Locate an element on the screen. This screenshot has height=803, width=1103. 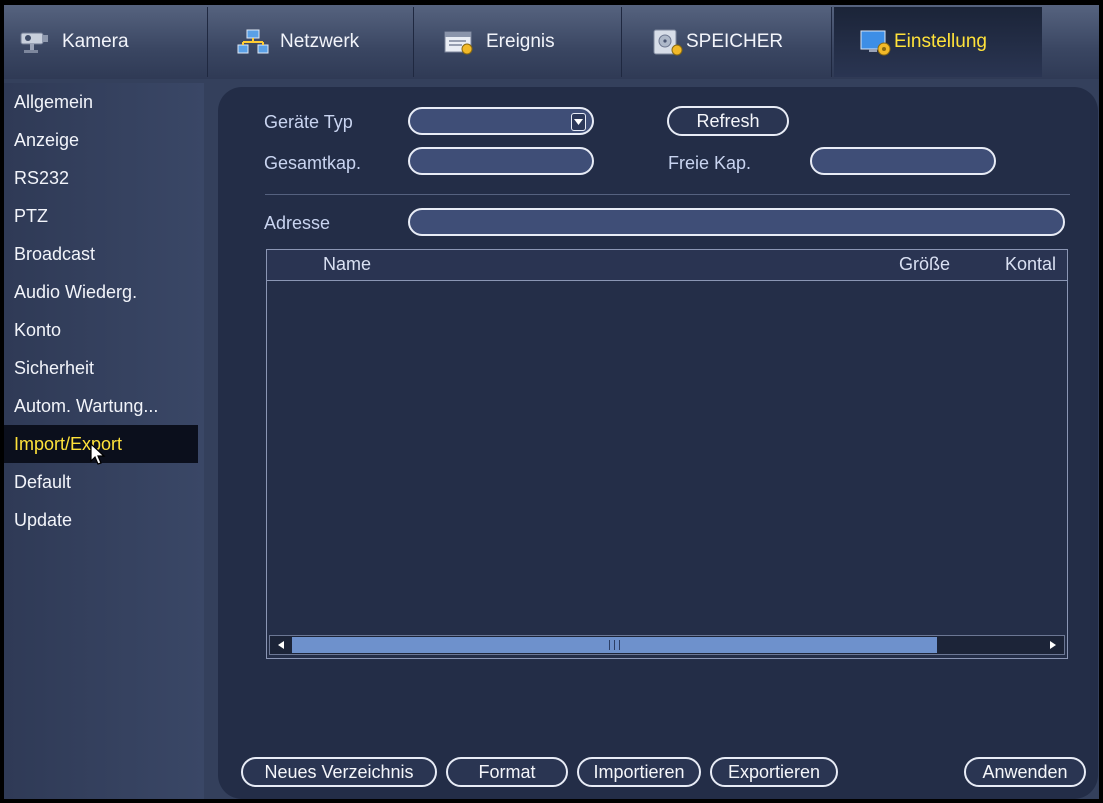
tab-kamera: Kamera is located at coordinates (106, 42).